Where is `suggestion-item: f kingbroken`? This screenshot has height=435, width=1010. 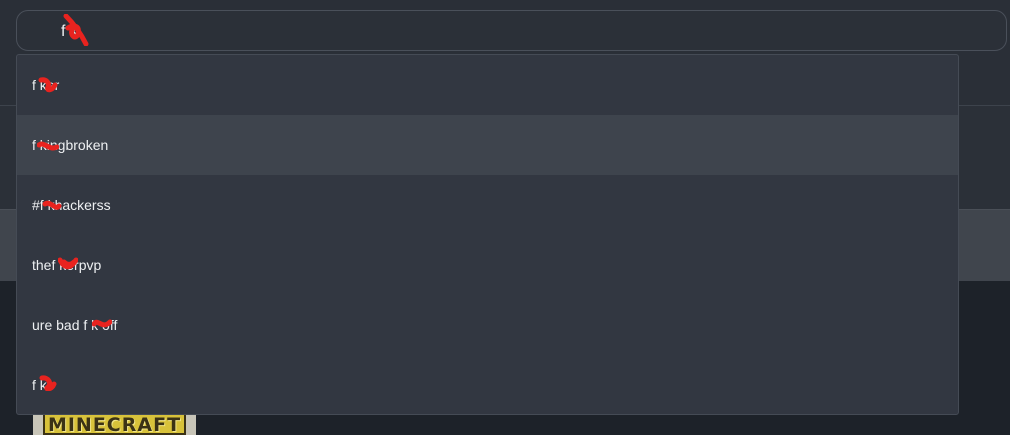 suggestion-item: f kingbroken is located at coordinates (487, 145).